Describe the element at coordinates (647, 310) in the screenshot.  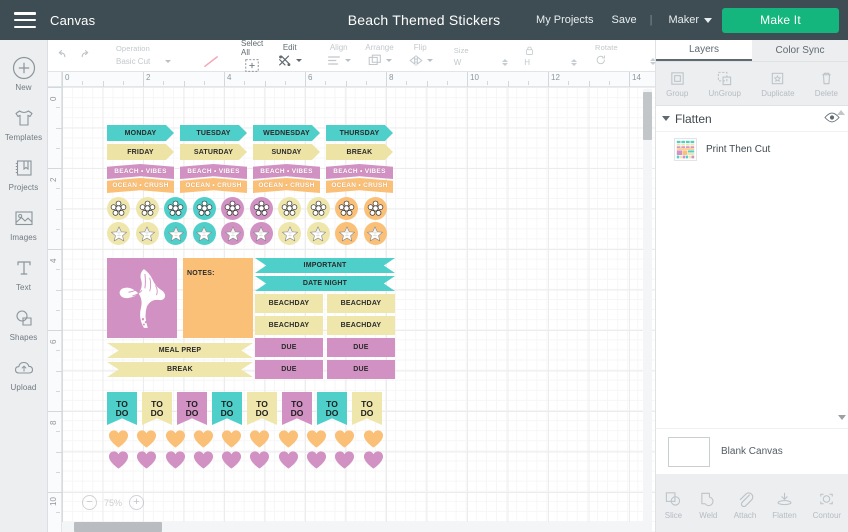
I see `canvas-vertical-scrollbar` at that location.